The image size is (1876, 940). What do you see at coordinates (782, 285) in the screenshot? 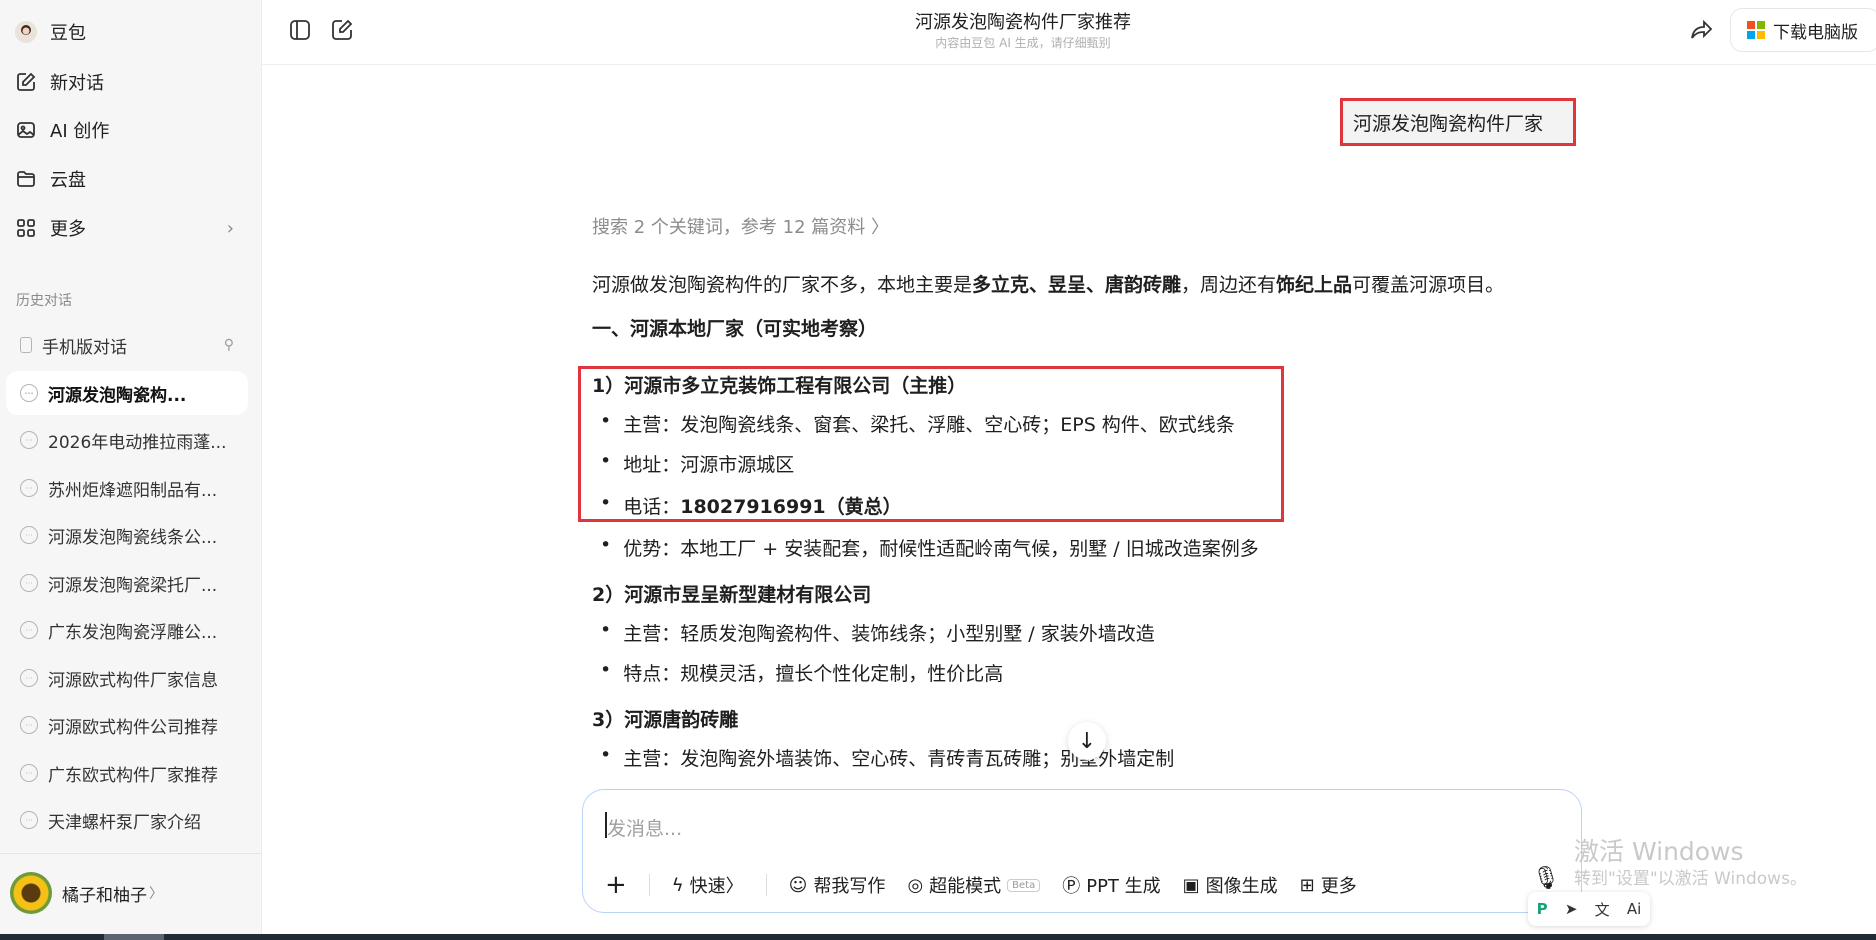
I see `intro-text: 河源做发泡陶瓷构件的厂家不多，本地主要是` at bounding box center [782, 285].